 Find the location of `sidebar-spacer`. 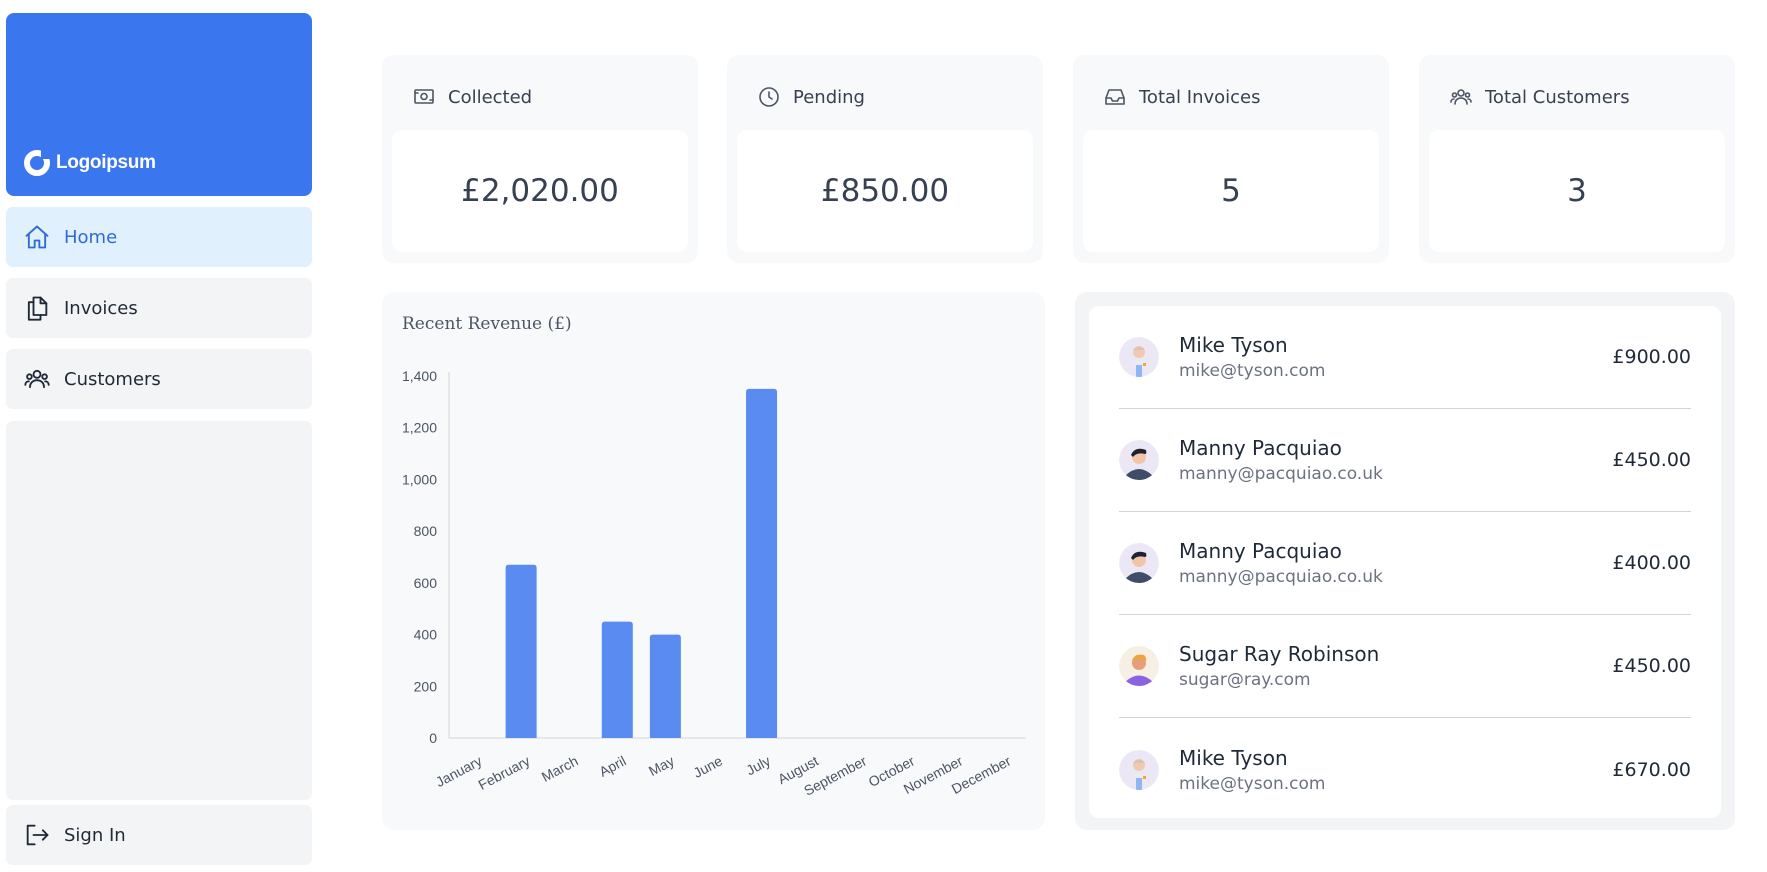

sidebar-spacer is located at coordinates (159, 610).